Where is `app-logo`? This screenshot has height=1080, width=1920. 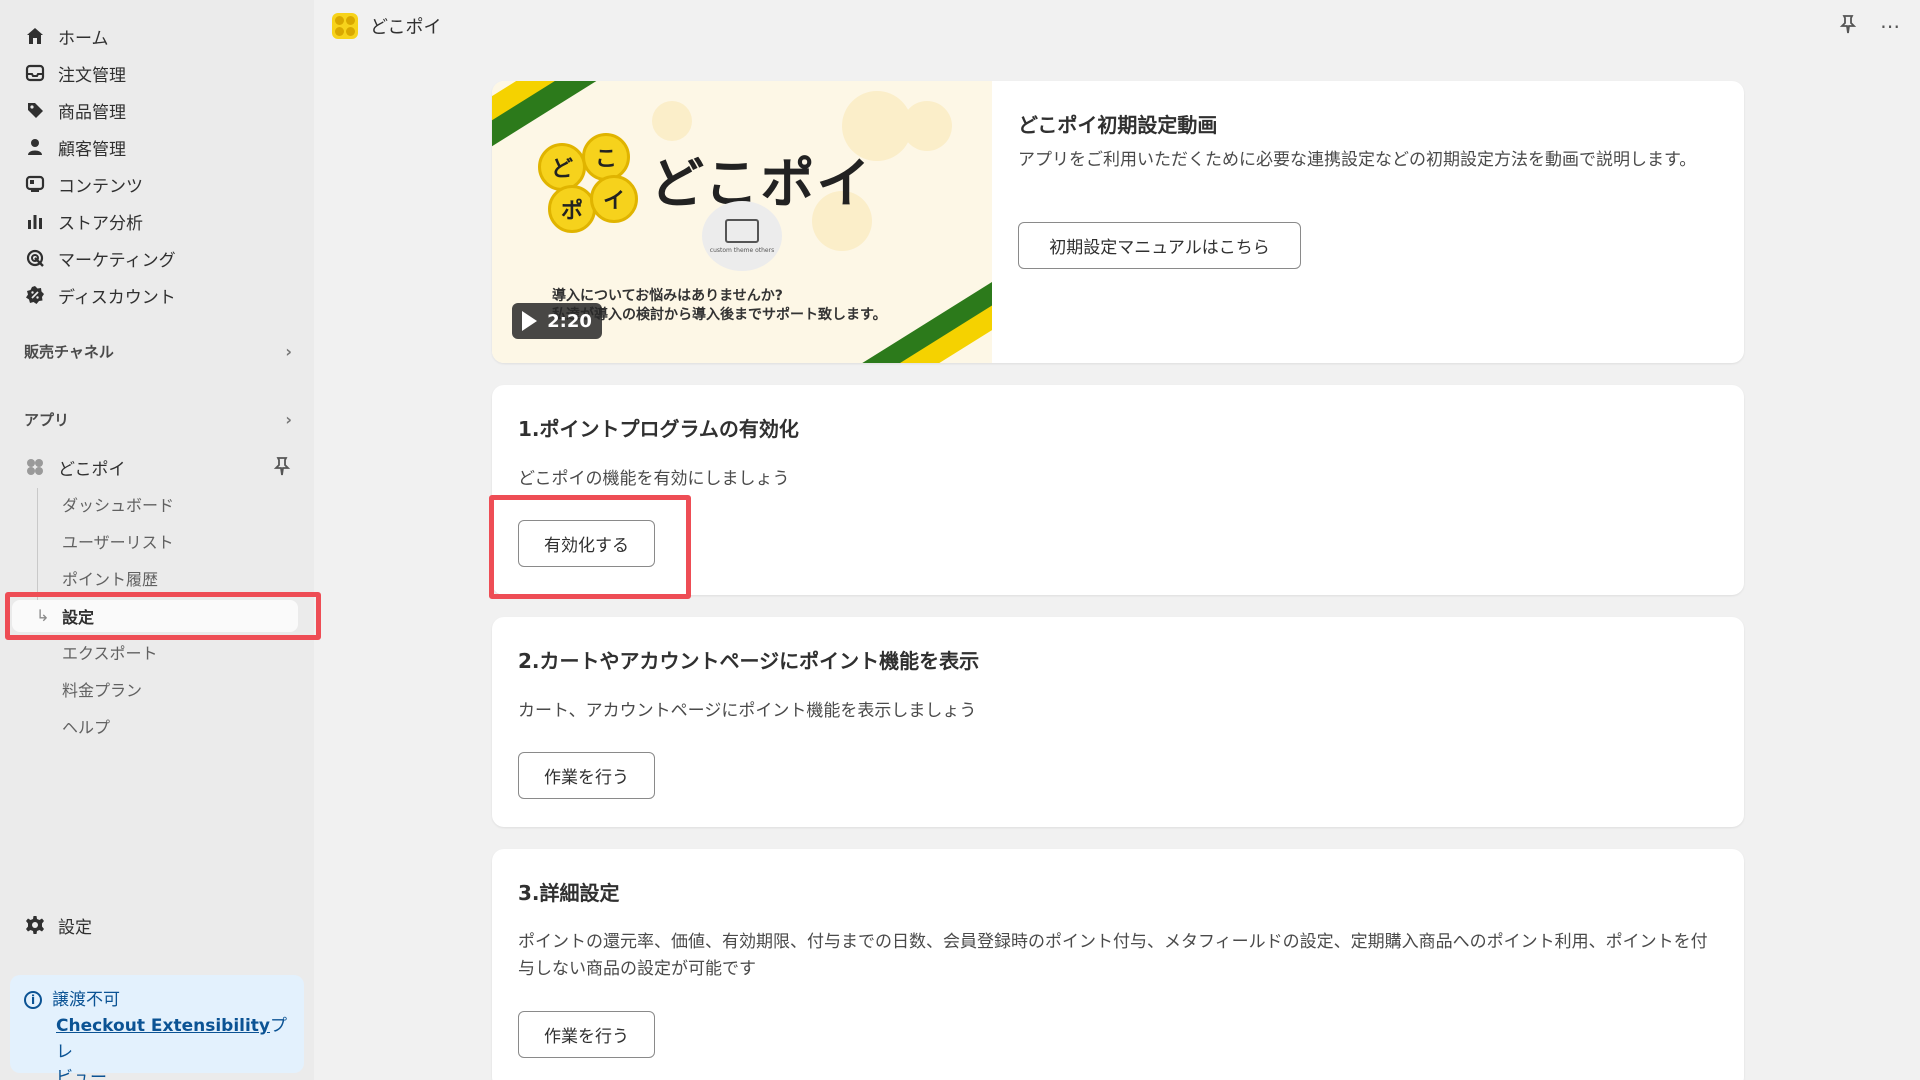
app-logo is located at coordinates (345, 26).